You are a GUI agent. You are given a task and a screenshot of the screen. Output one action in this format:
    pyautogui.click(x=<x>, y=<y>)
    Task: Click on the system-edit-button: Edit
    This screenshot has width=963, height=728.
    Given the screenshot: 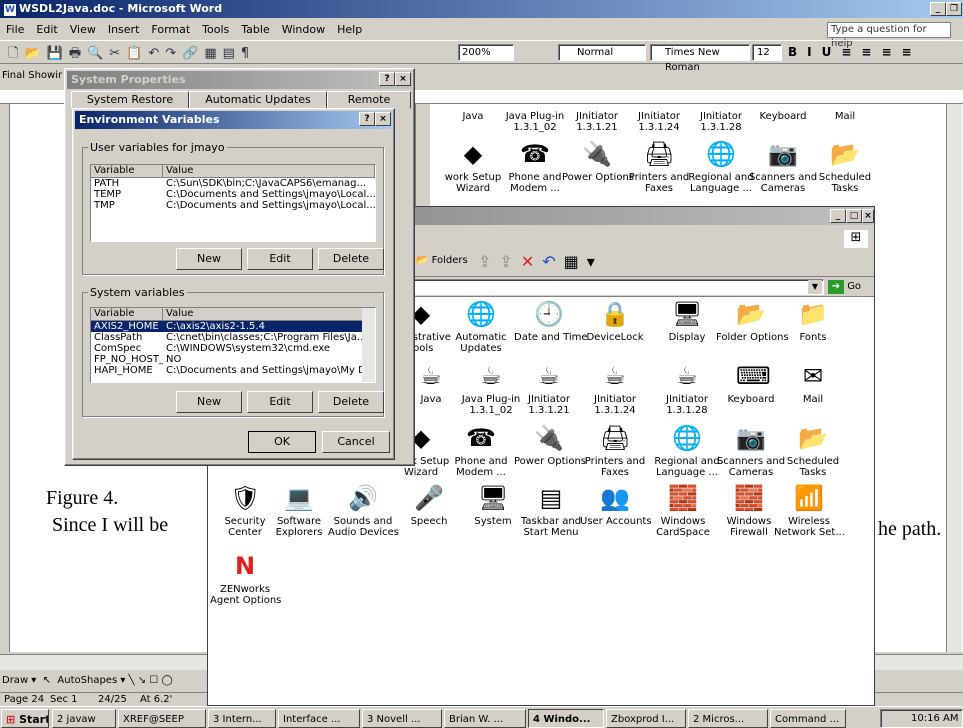 What is the action you would take?
    pyautogui.click(x=280, y=402)
    